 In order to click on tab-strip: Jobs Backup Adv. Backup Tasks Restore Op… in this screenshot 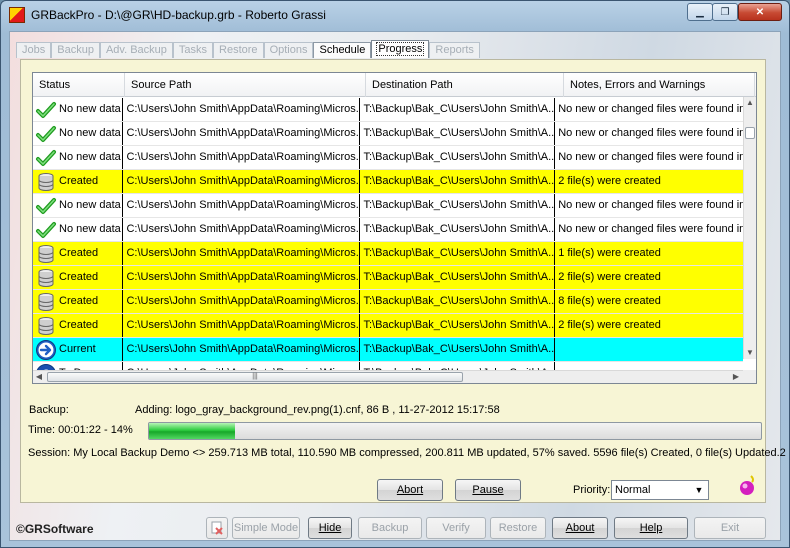, I will do `click(248, 49)`.